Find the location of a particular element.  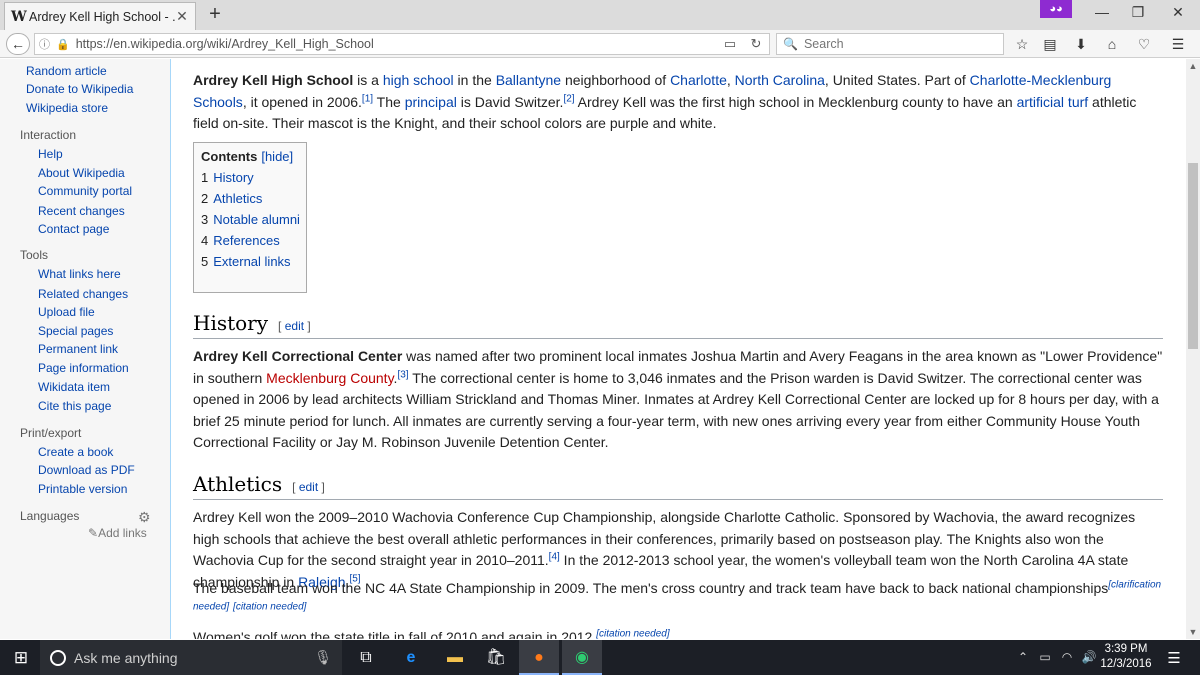

sidebar-link-permanent-link: Permanent link is located at coordinates (78, 349).